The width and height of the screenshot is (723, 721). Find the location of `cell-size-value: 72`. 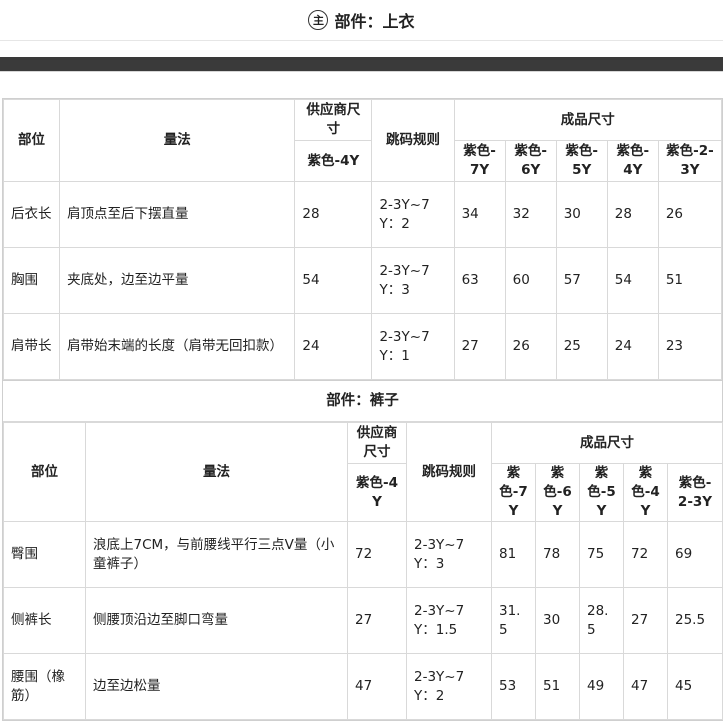

cell-size-value: 72 is located at coordinates (645, 554).